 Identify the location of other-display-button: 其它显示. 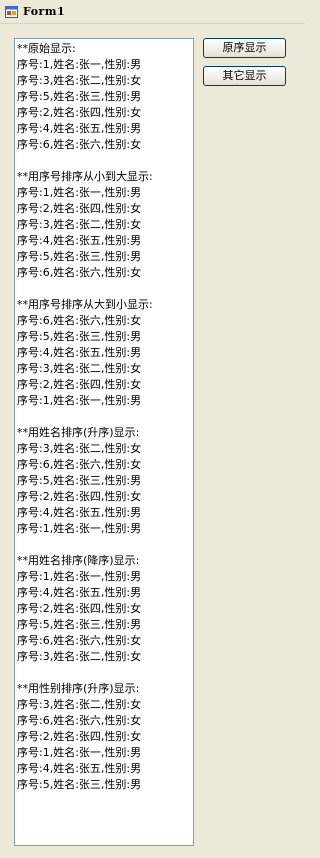
(244, 76).